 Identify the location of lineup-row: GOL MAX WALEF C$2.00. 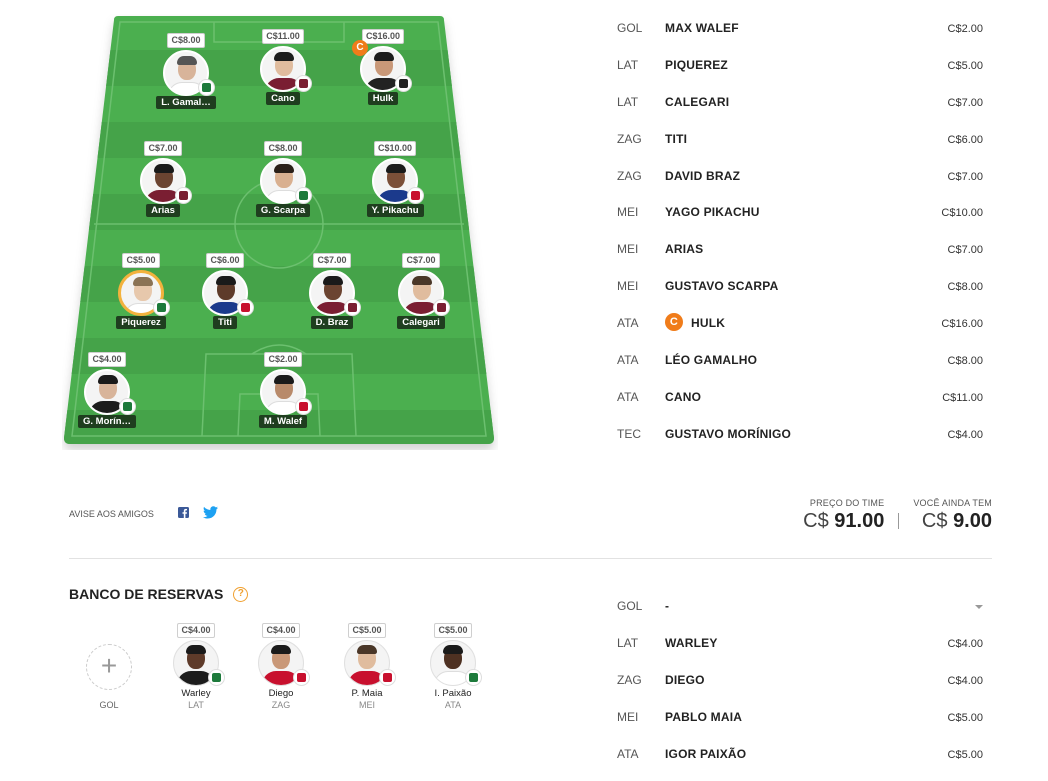
(800, 28).